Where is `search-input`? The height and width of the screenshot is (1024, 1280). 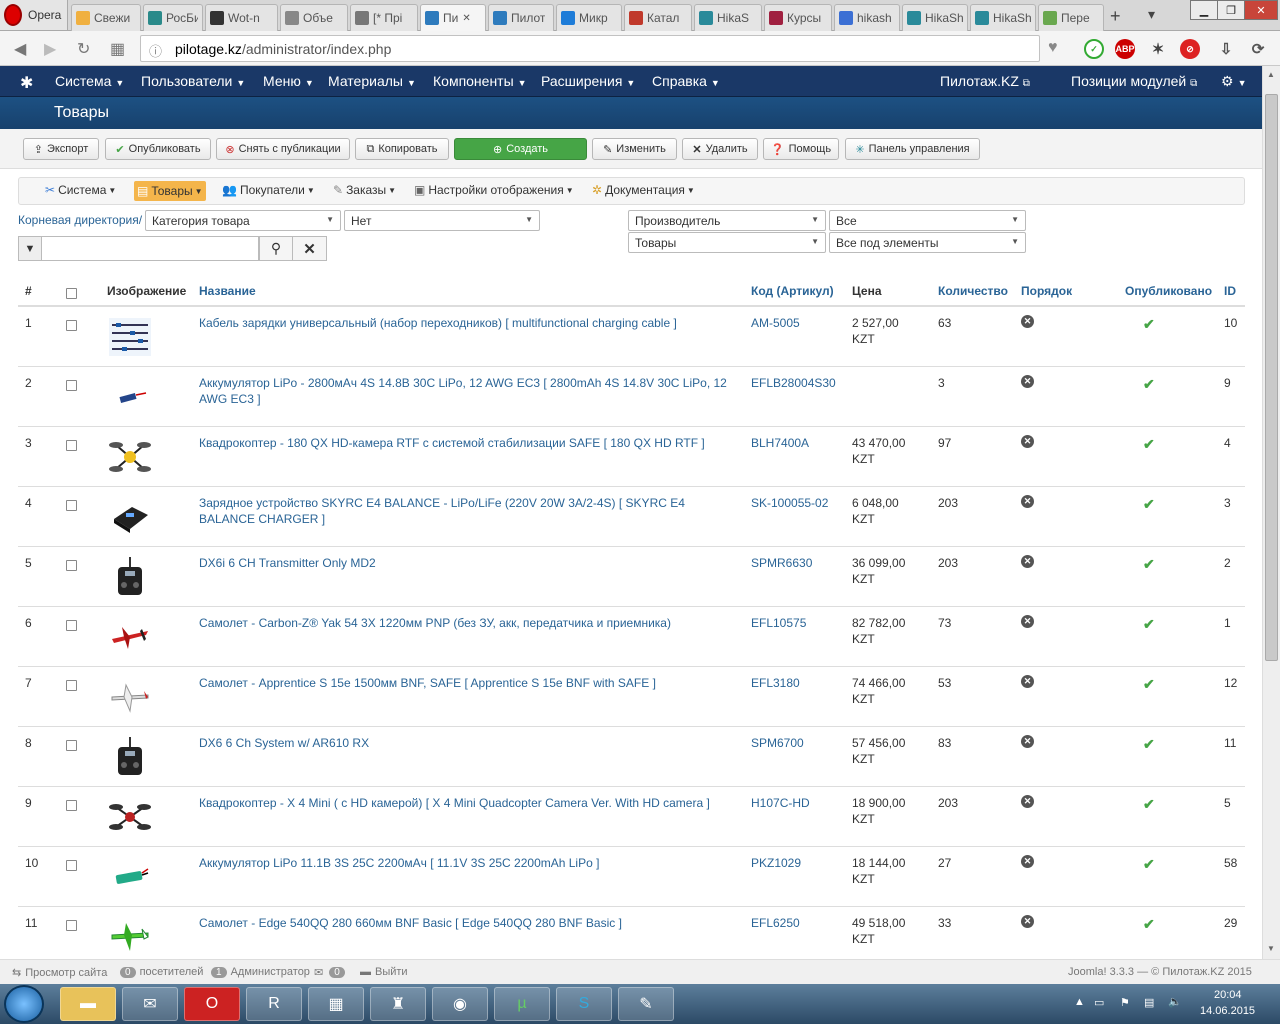
search-input is located at coordinates (150, 248).